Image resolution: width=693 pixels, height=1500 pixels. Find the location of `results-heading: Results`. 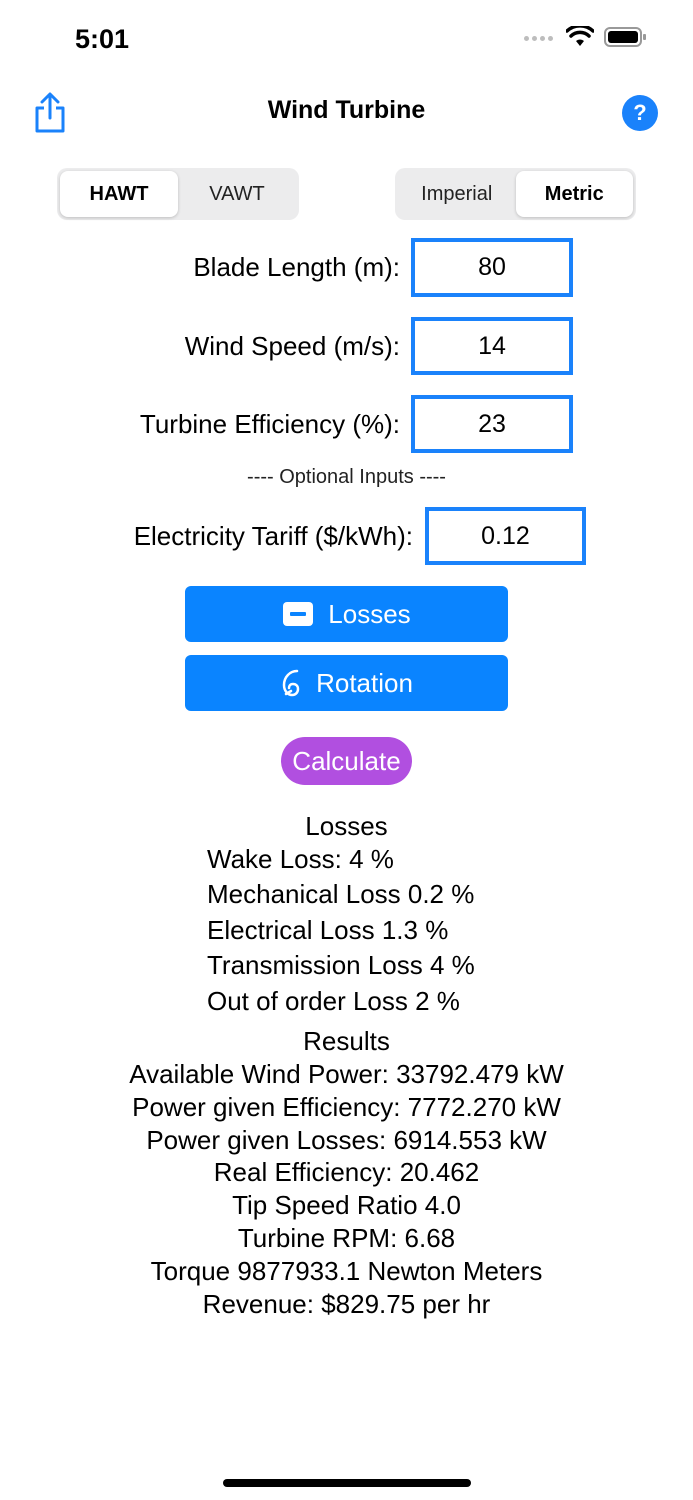

results-heading: Results is located at coordinates (346, 1041).